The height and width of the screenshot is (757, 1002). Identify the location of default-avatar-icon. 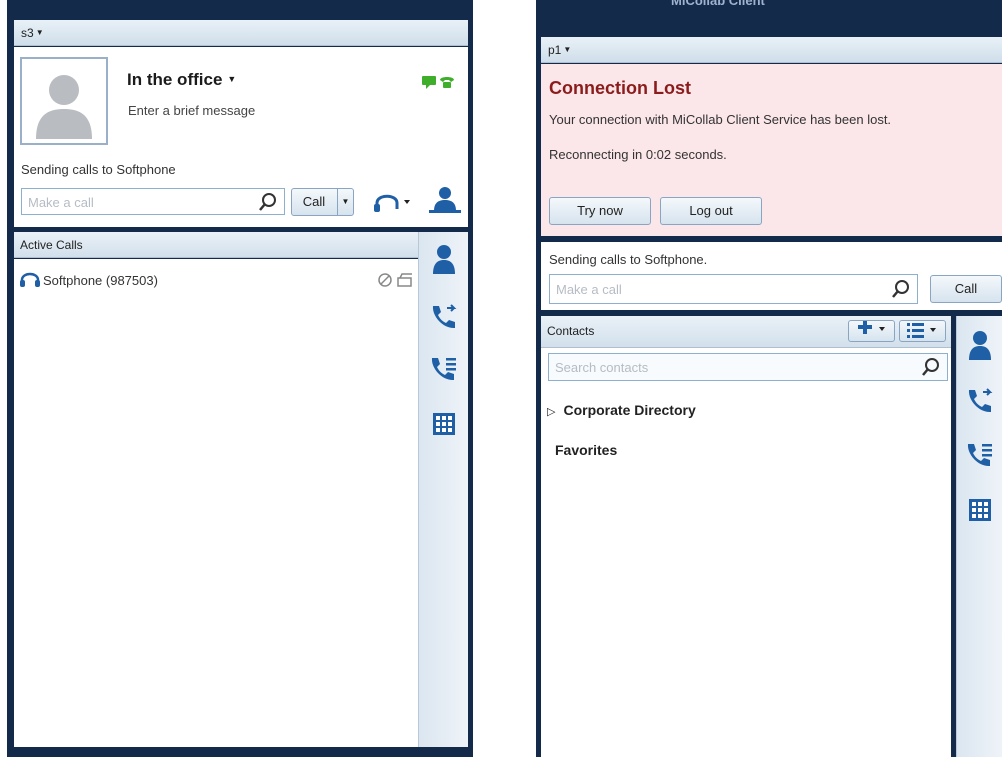
(64, 101).